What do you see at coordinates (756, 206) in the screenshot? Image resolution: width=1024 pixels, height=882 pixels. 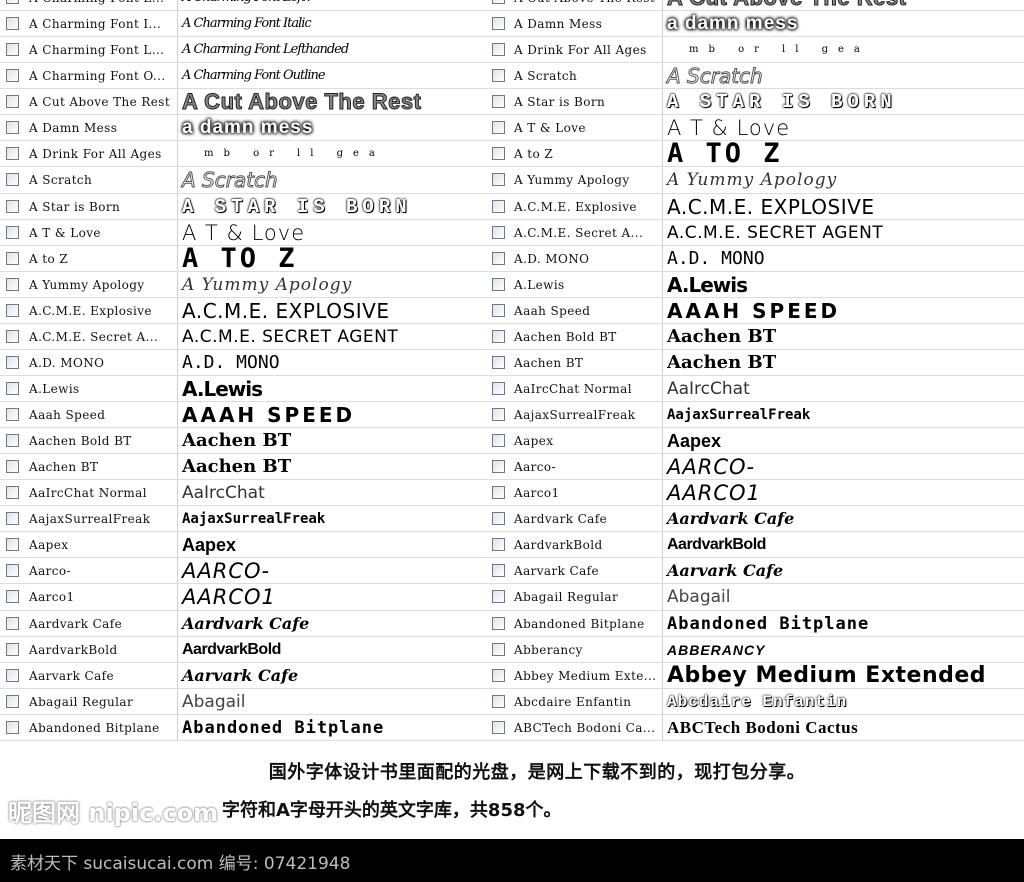 I see `font-item-right: A.C.M.E. Explosive A.C.M.E. EXPLOSIVE` at bounding box center [756, 206].